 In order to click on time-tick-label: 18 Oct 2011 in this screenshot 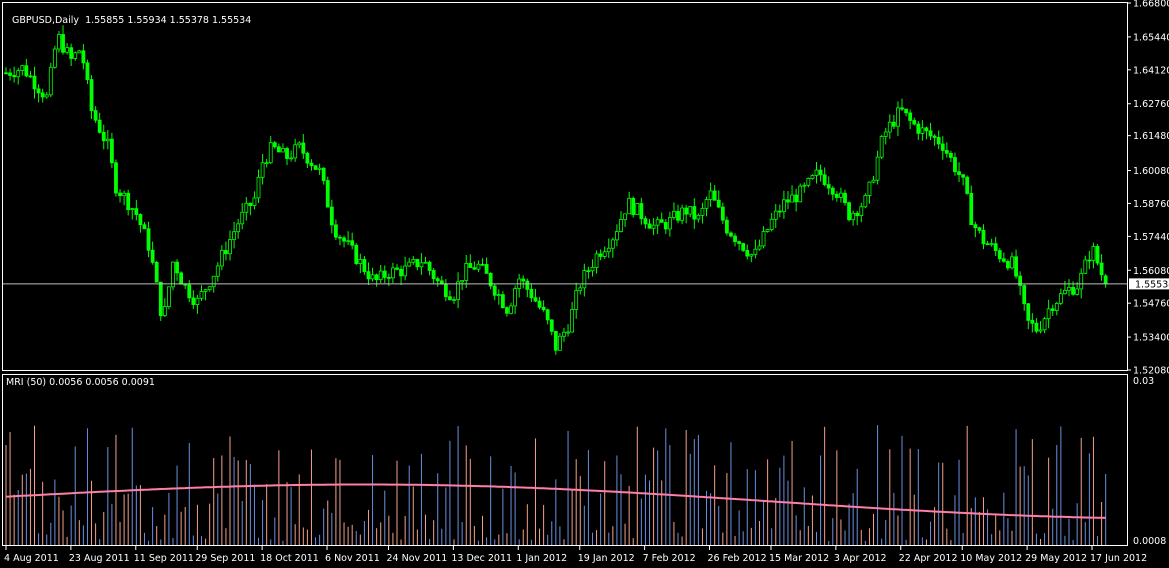, I will do `click(289, 558)`.